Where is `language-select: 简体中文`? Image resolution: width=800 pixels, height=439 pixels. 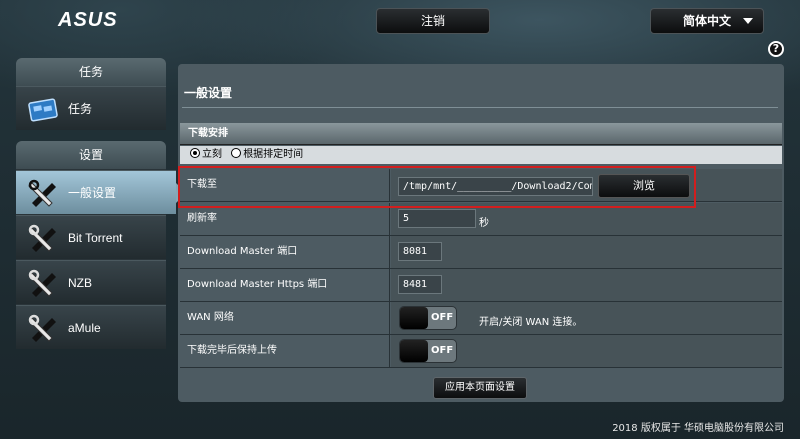
language-select: 简体中文 is located at coordinates (707, 21).